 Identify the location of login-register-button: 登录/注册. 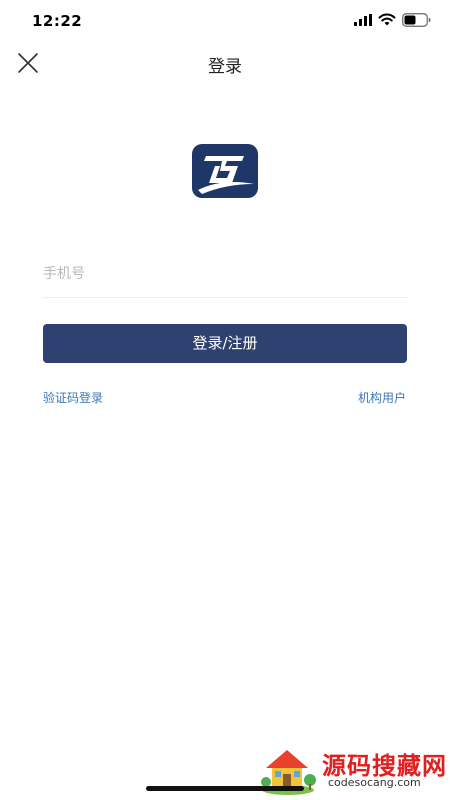
(225, 343).